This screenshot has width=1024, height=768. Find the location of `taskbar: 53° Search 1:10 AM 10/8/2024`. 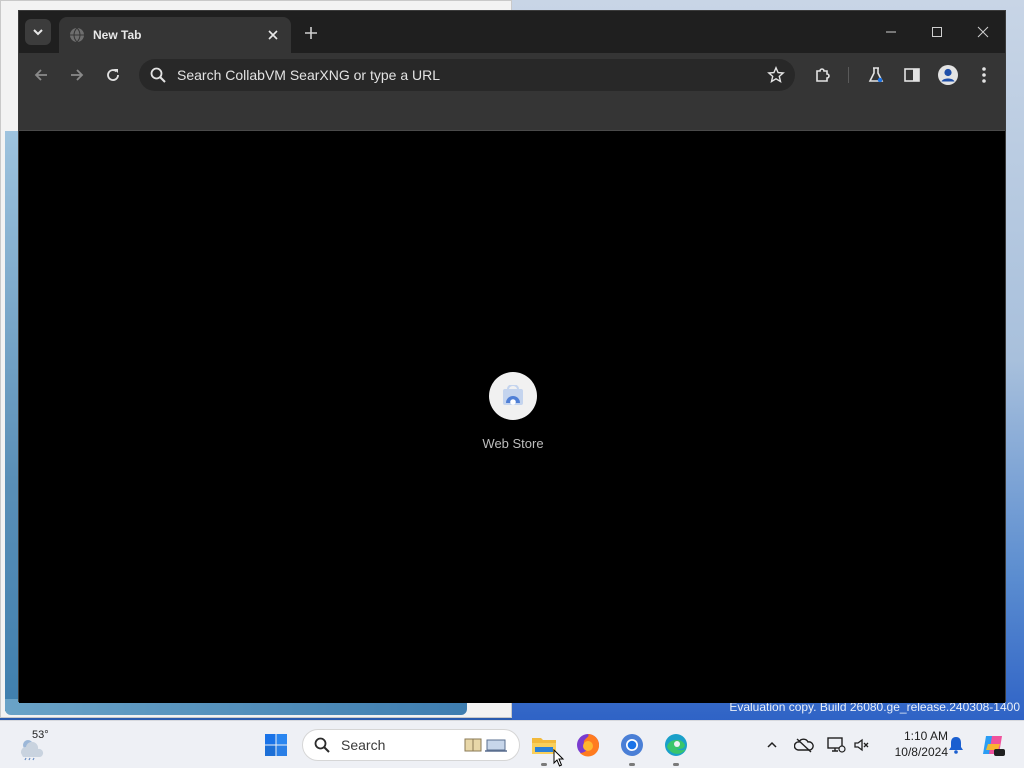

taskbar: 53° Search 1:10 AM 10/8/2024 is located at coordinates (512, 744).